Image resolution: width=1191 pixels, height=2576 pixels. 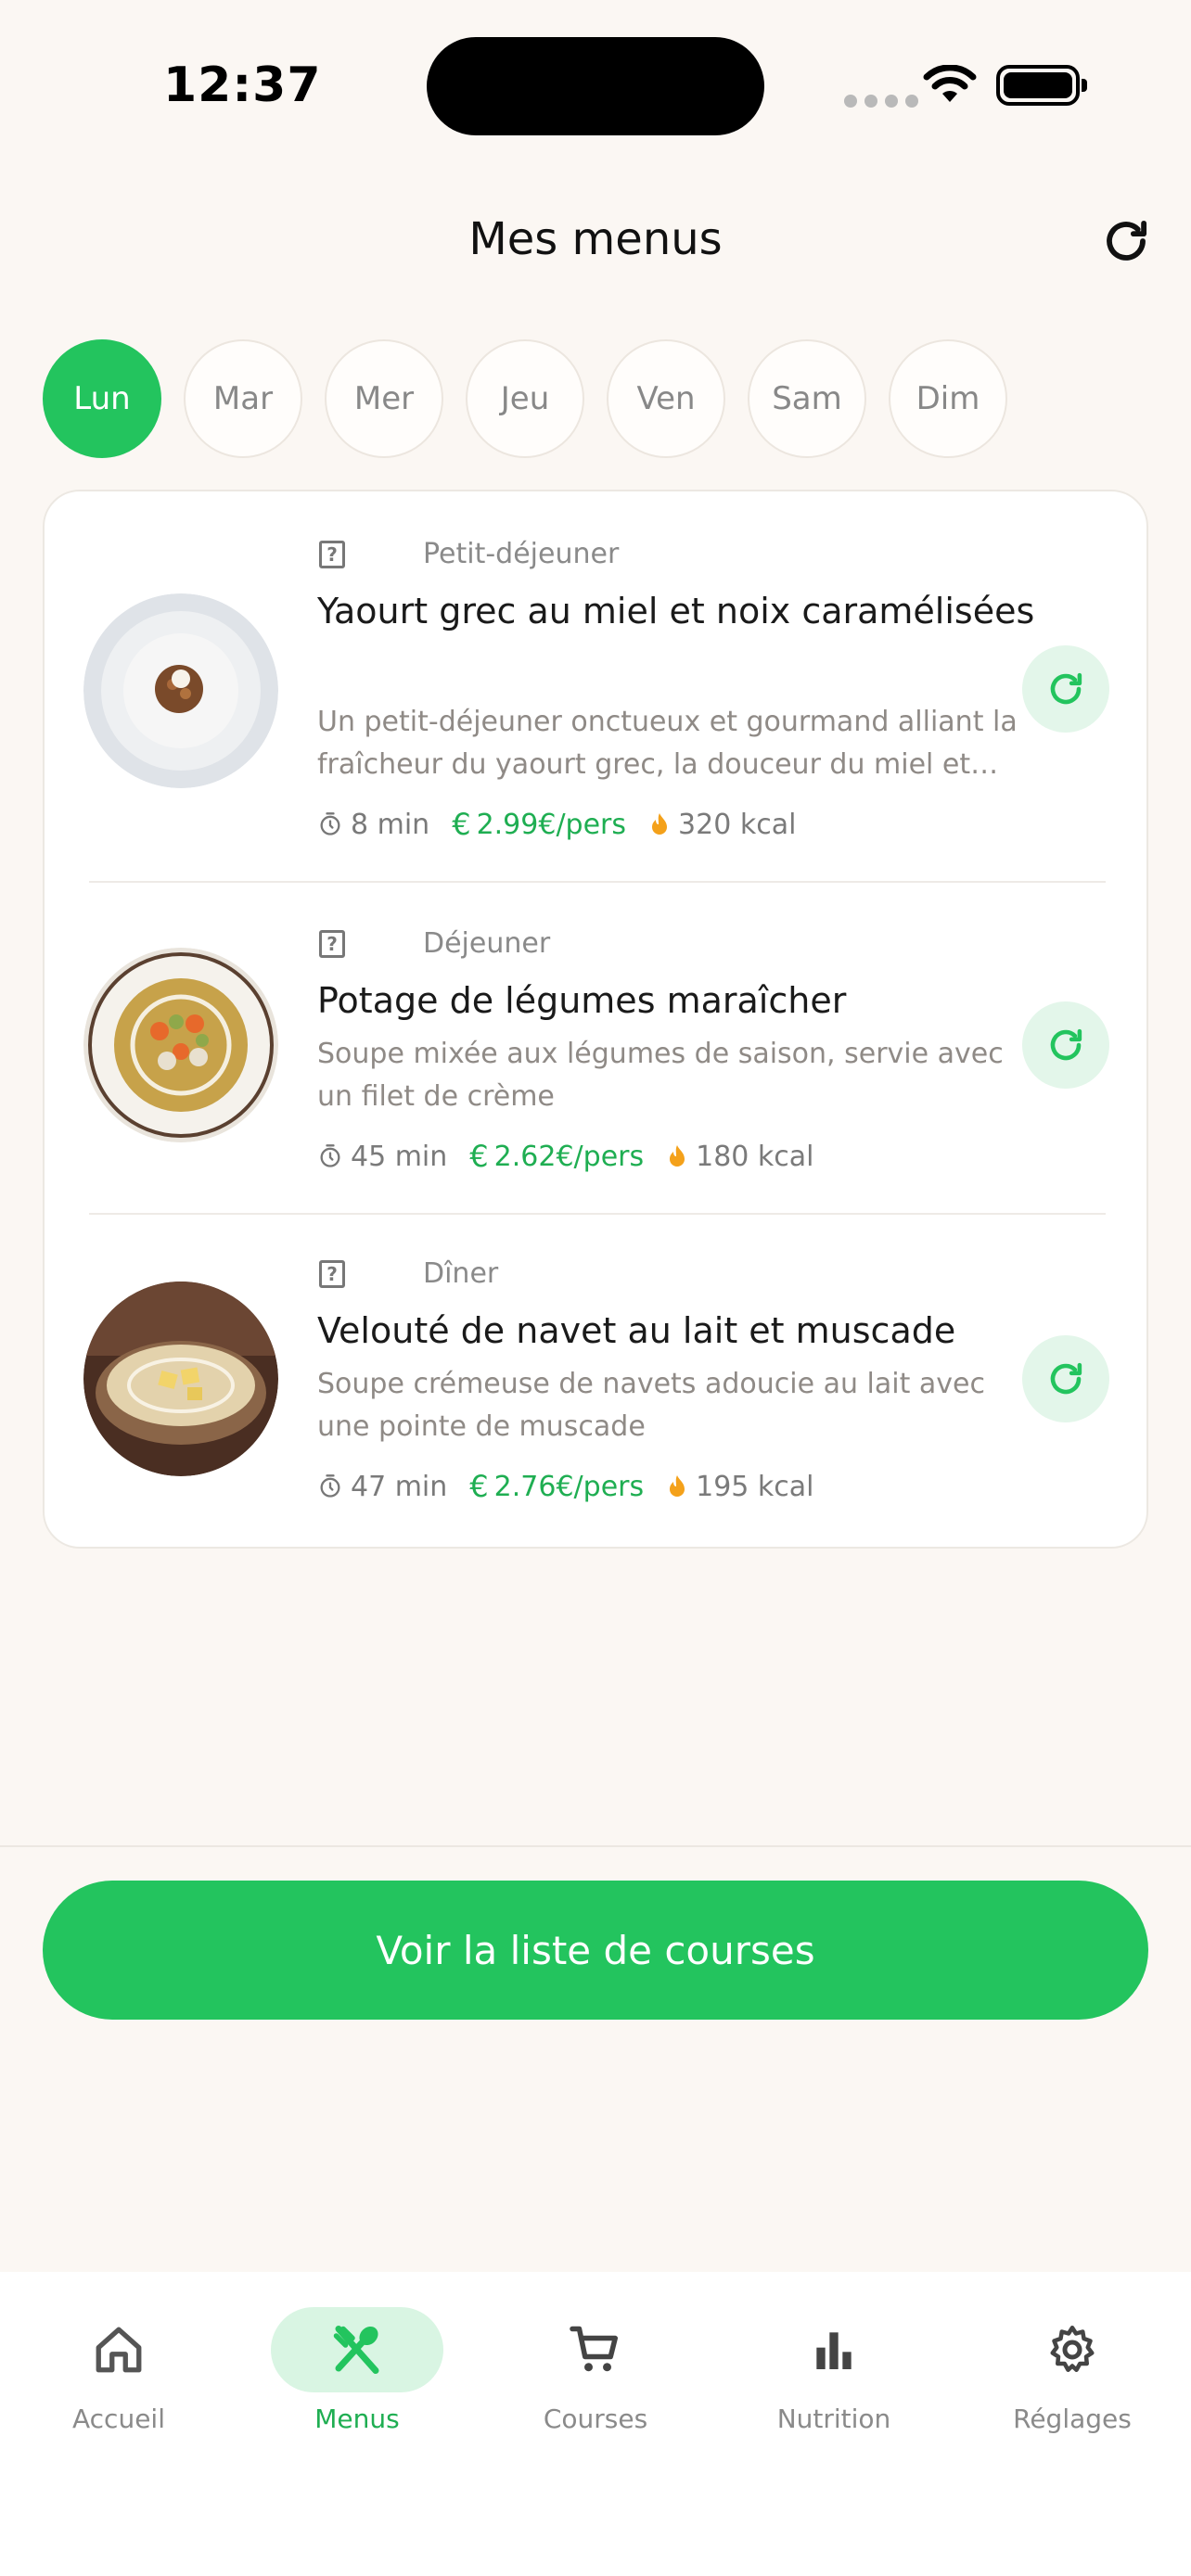 What do you see at coordinates (755, 1156) in the screenshot?
I see `meal-kcal: 180 kcal` at bounding box center [755, 1156].